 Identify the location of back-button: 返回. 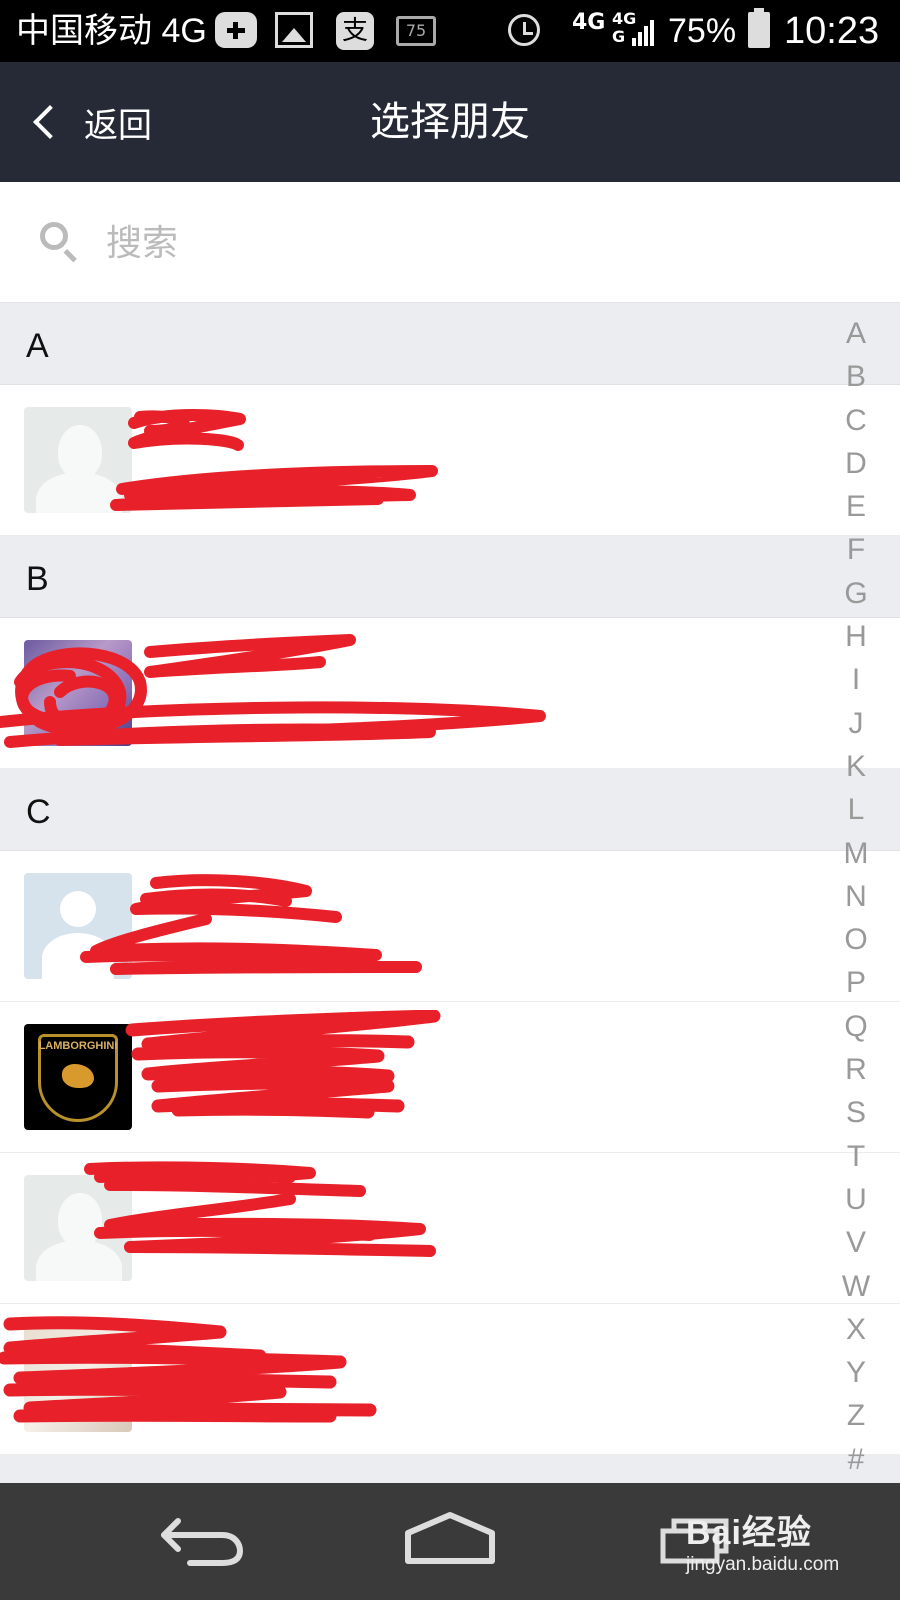
(91, 122).